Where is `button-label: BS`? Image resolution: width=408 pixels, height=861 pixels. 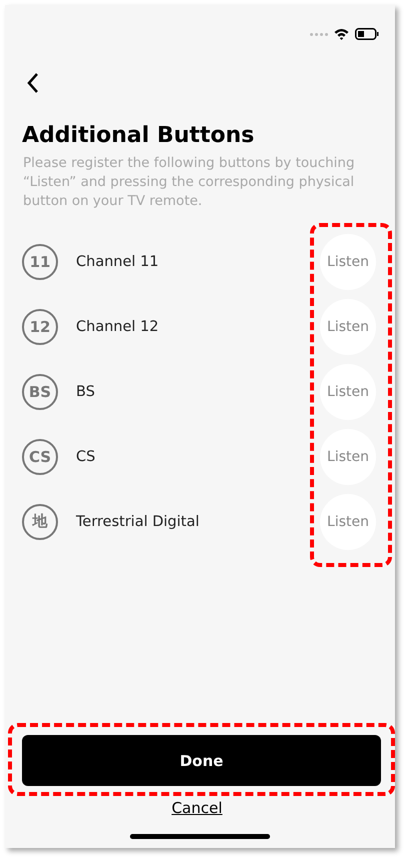 button-label: BS is located at coordinates (86, 392).